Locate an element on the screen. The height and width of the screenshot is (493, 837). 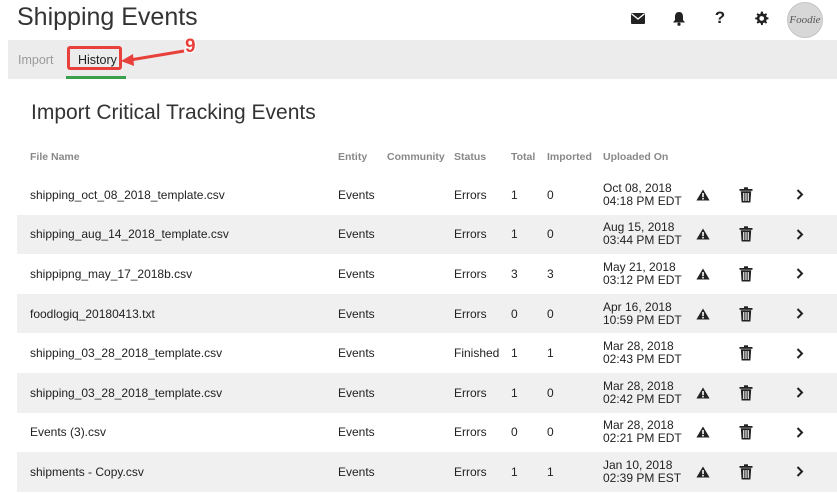
callout-arrow is located at coordinates (153, 57).